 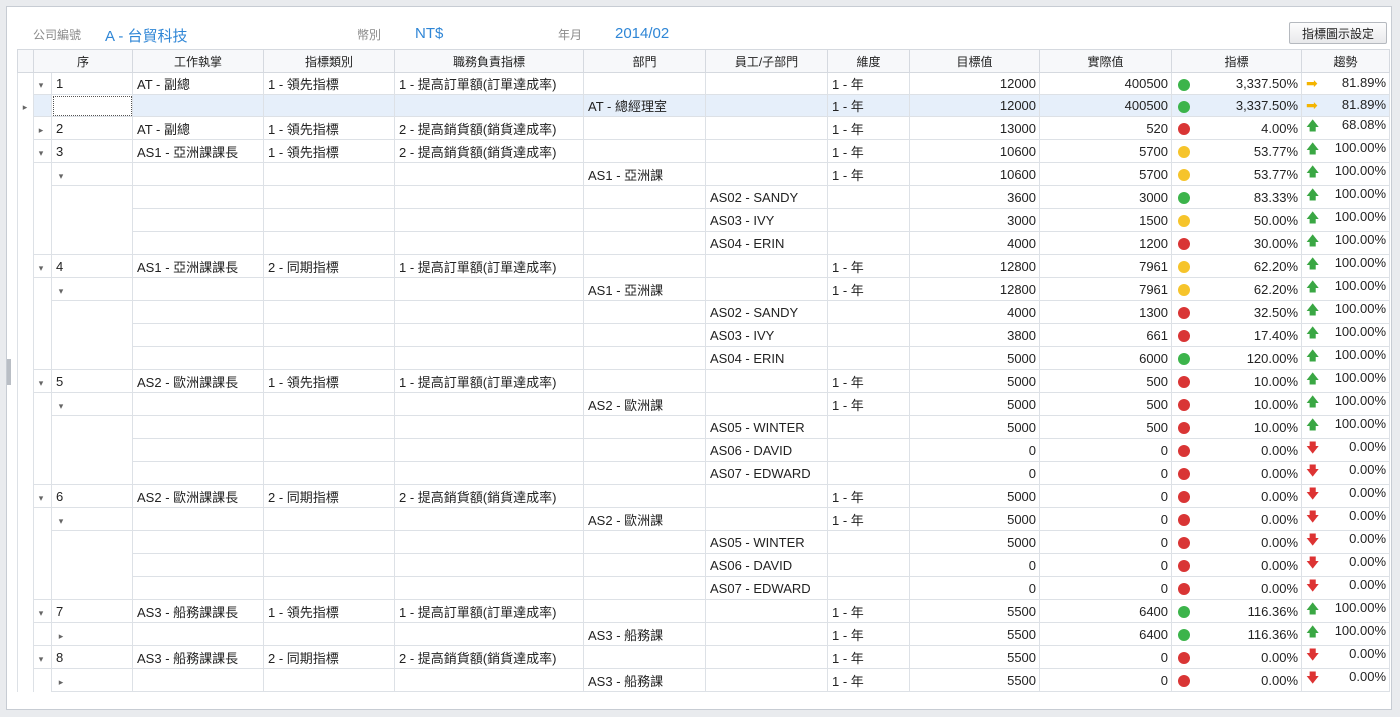 I want to click on table-row: AS03 - IVY 3800 661 17.40% 🡅 100.00%, so click(x=704, y=335).